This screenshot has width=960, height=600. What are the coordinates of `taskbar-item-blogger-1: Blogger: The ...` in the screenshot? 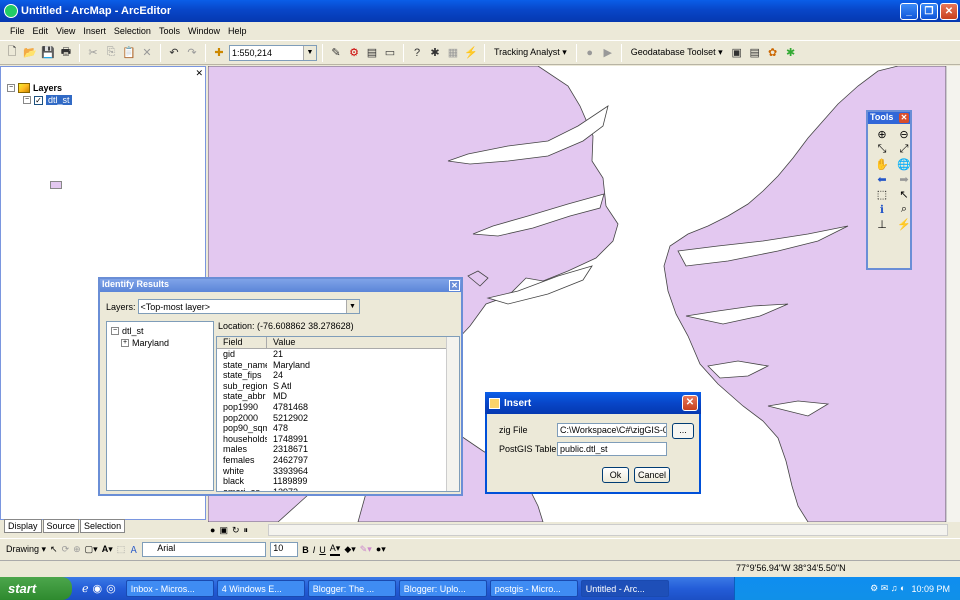 It's located at (351, 588).